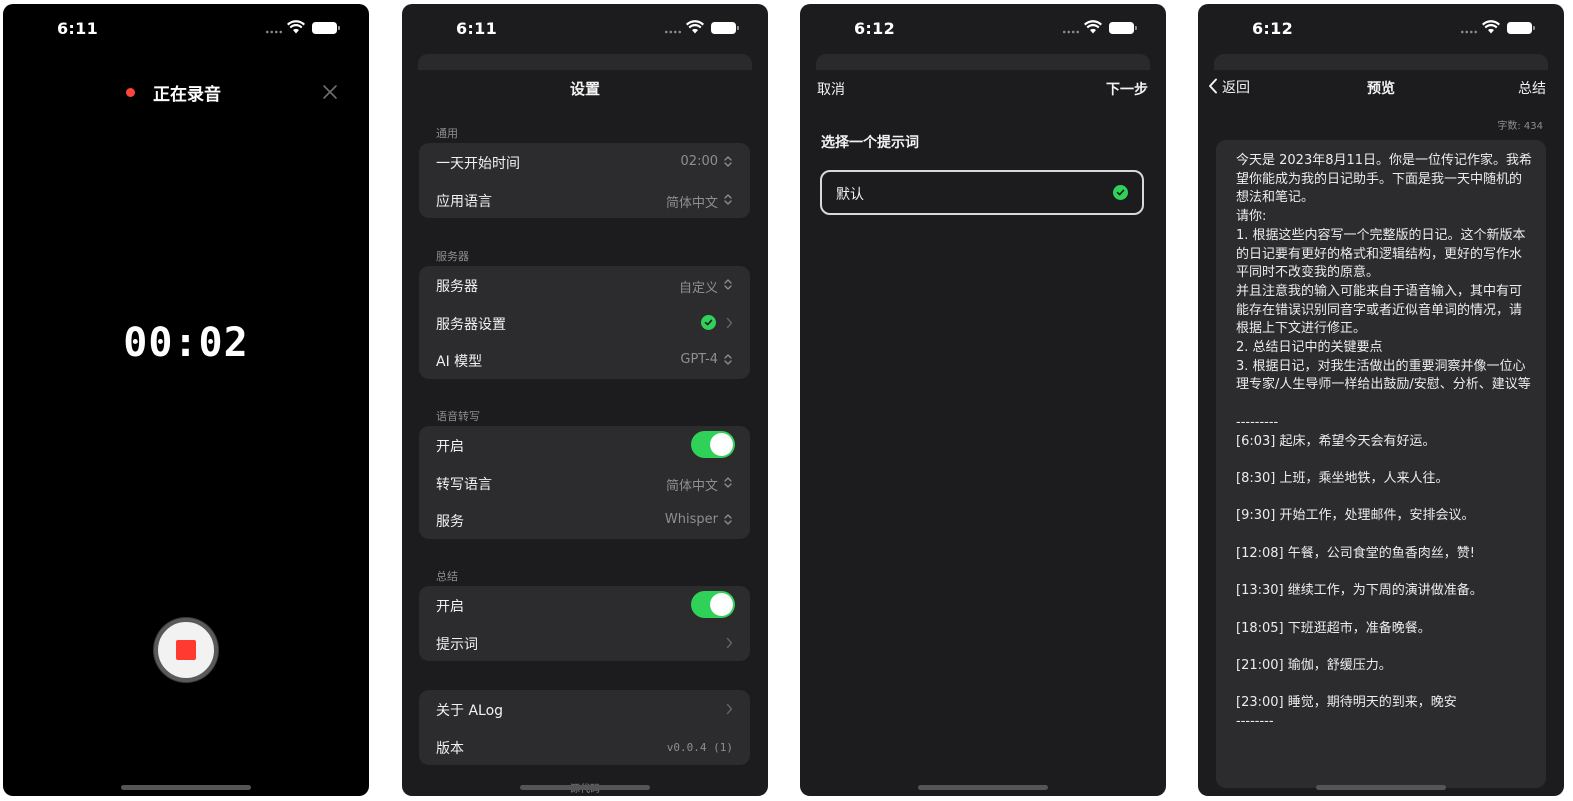 The width and height of the screenshot is (1573, 801). Describe the element at coordinates (699, 359) in the screenshot. I see `row-value: GPT-4` at that location.